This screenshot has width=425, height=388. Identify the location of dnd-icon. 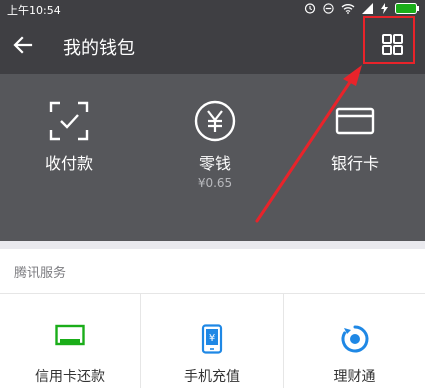
(328, 8).